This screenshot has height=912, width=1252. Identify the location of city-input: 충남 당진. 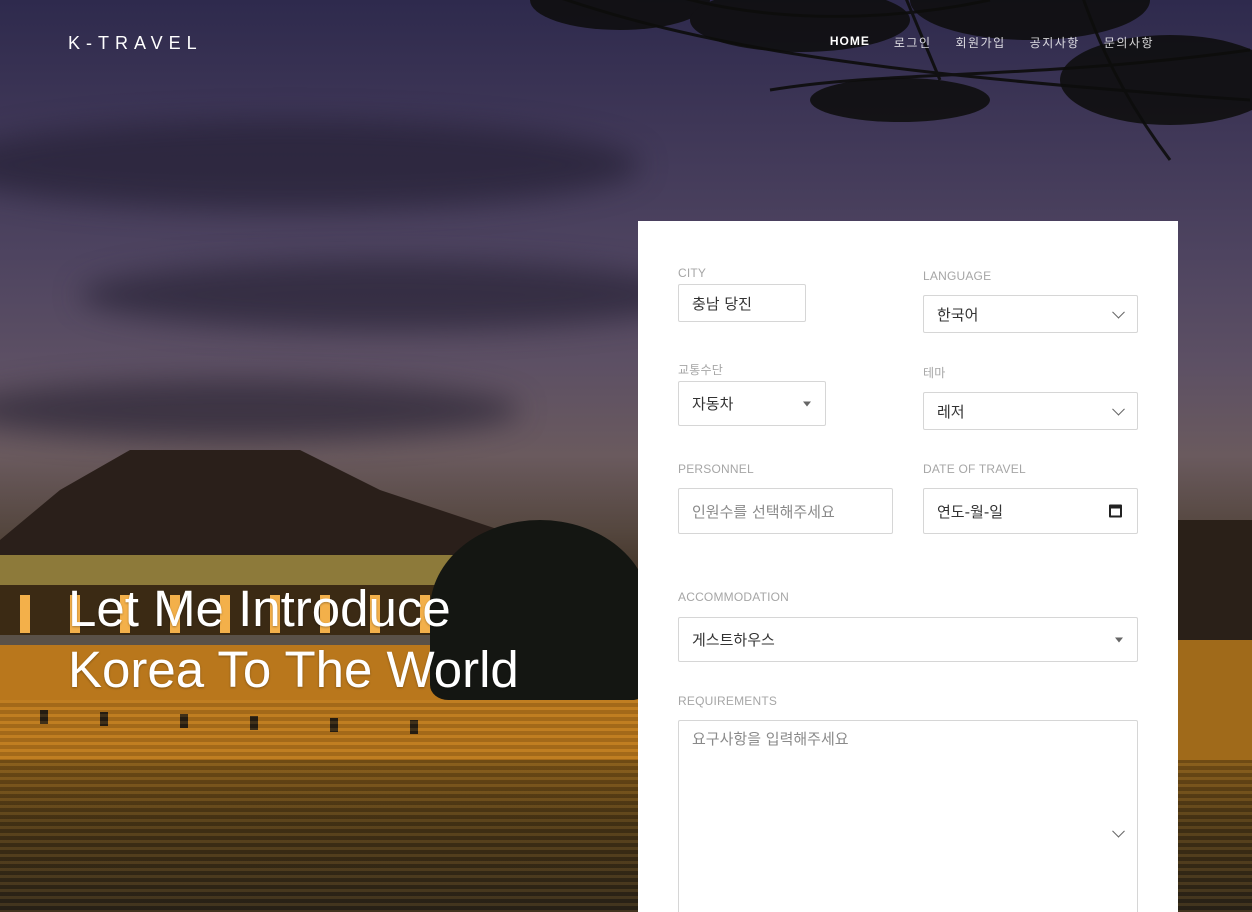
(742, 303).